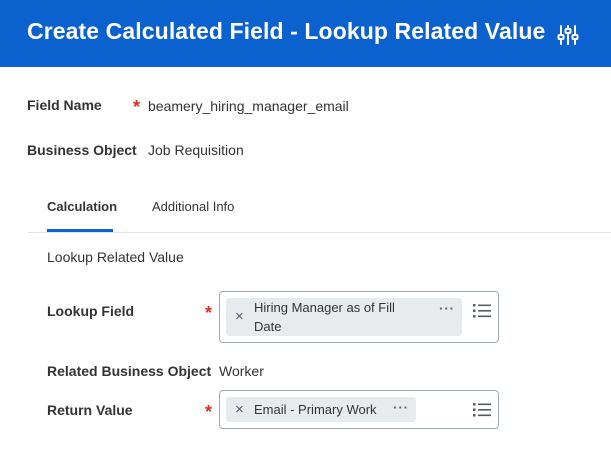  I want to click on remove-lookup-field-icon: ×, so click(239, 316).